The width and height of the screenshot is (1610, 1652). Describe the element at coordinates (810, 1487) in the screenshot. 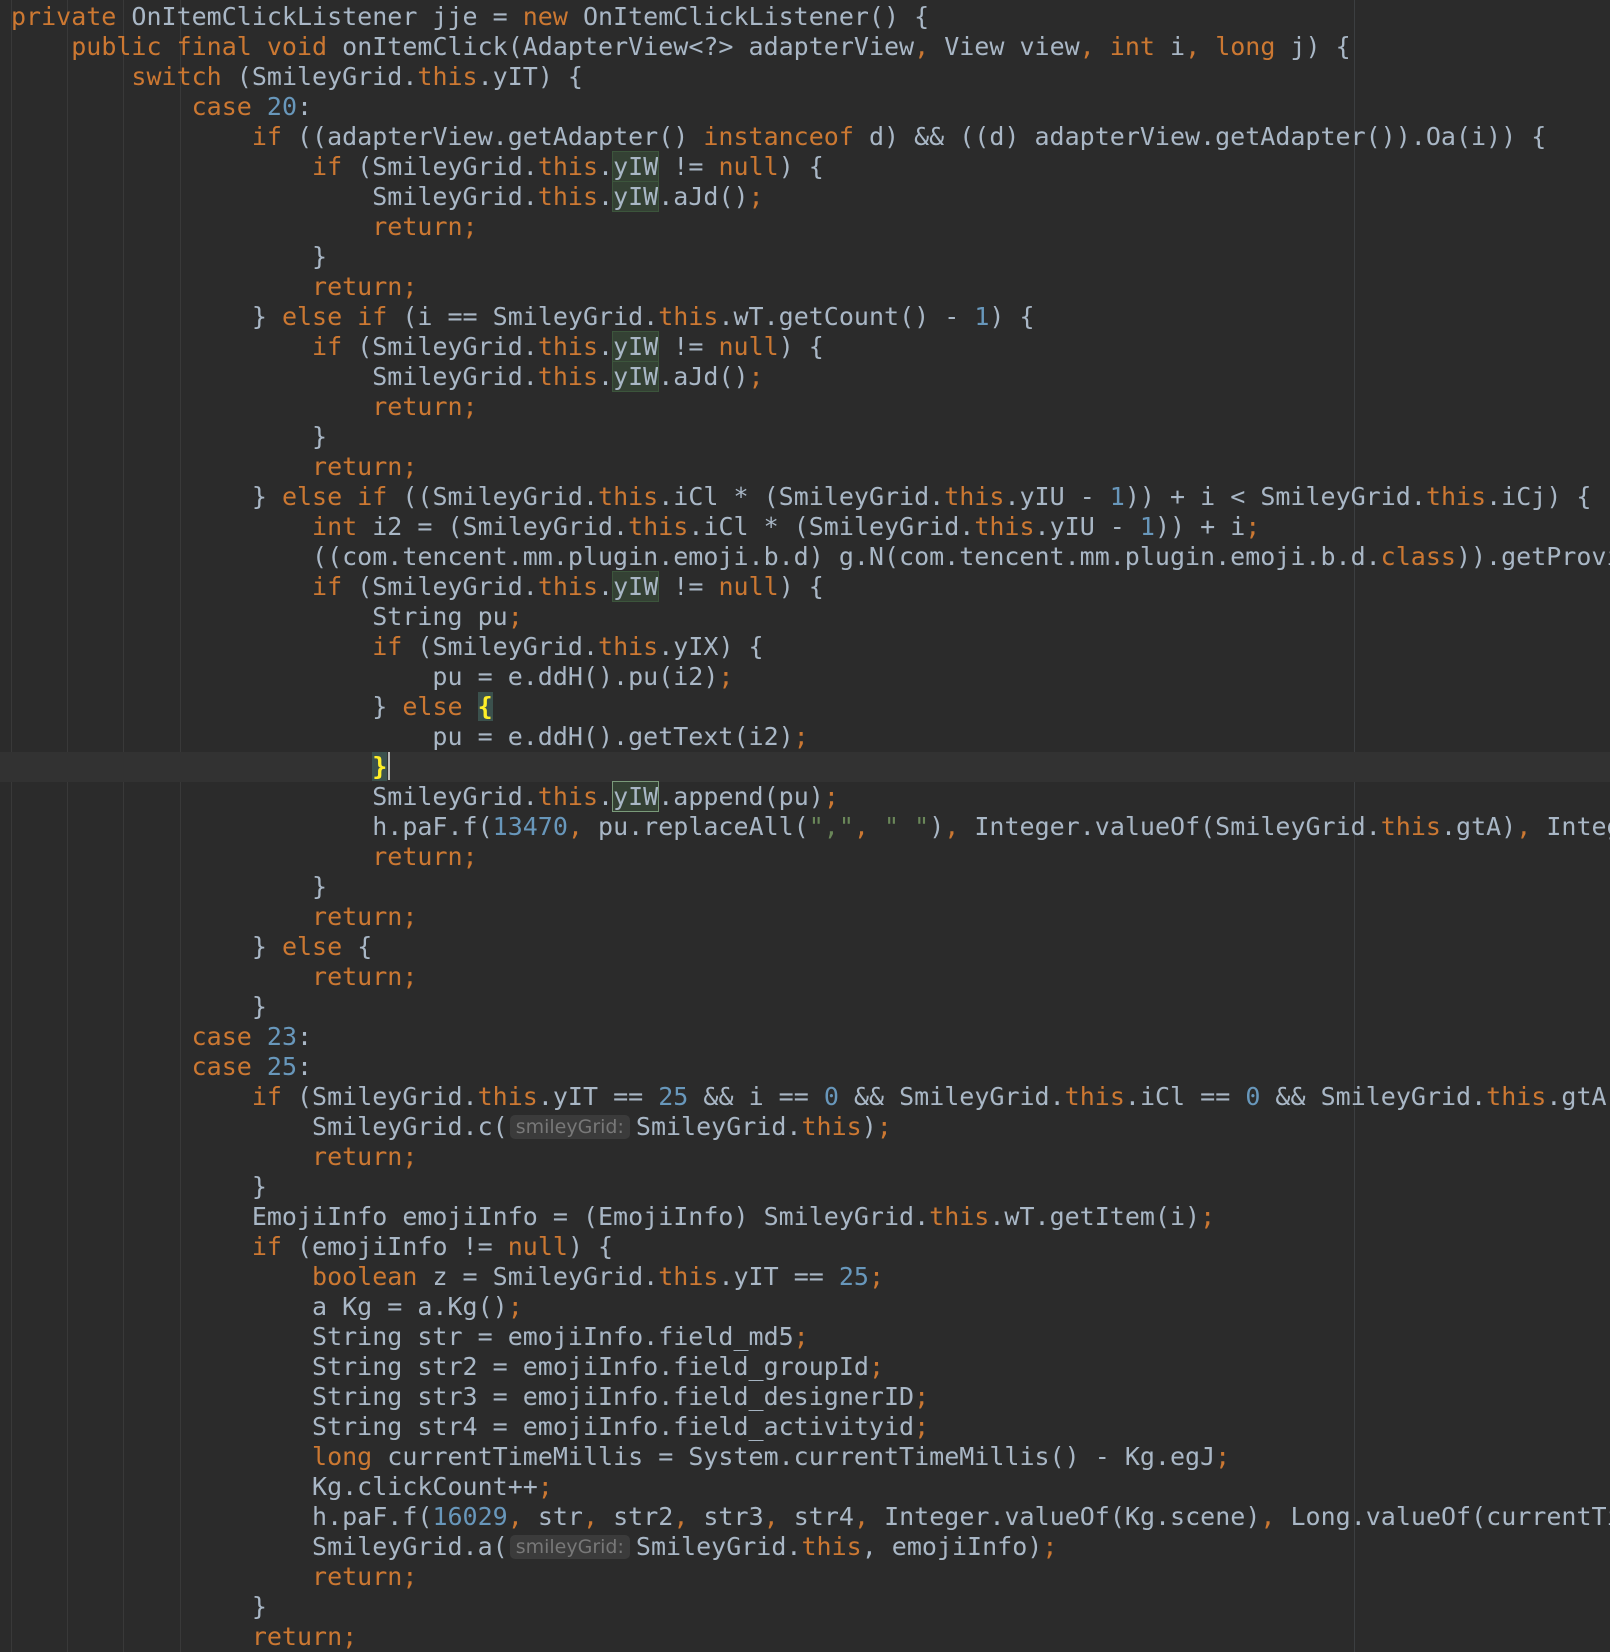

I see `code-line: Kg.clickCount++;` at that location.